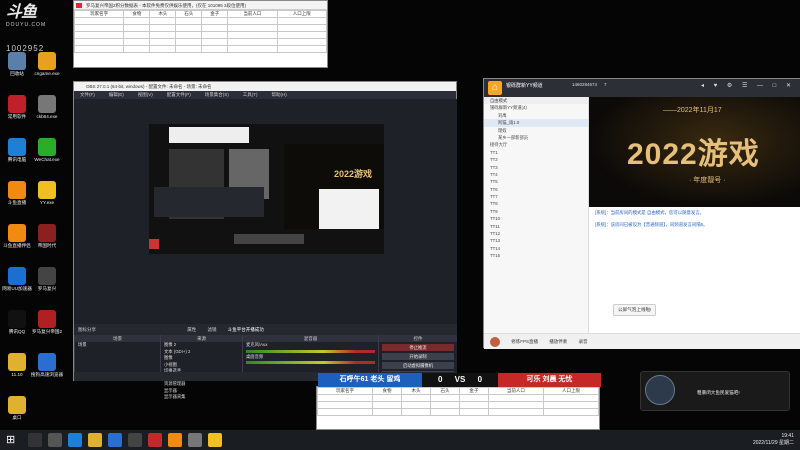 The width and height of the screenshot is (800, 450). I want to click on bubble-tip: 公屏气泡上线啦!, so click(635, 310).